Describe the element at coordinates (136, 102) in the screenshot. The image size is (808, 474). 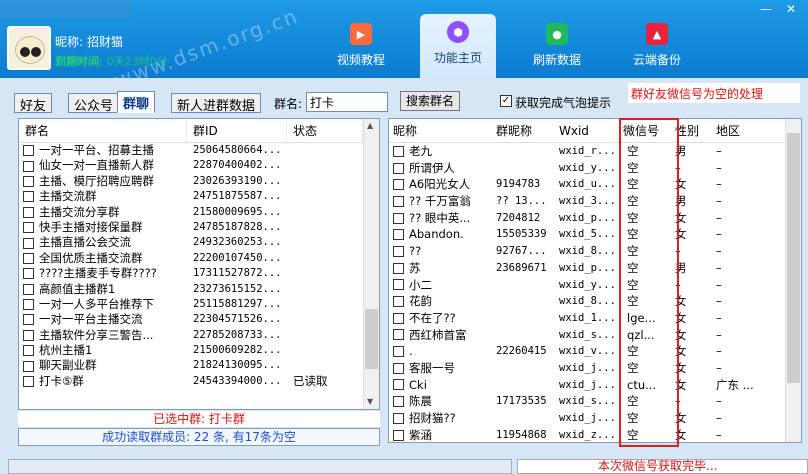
I see `subtab-group-chats: 群聊` at that location.